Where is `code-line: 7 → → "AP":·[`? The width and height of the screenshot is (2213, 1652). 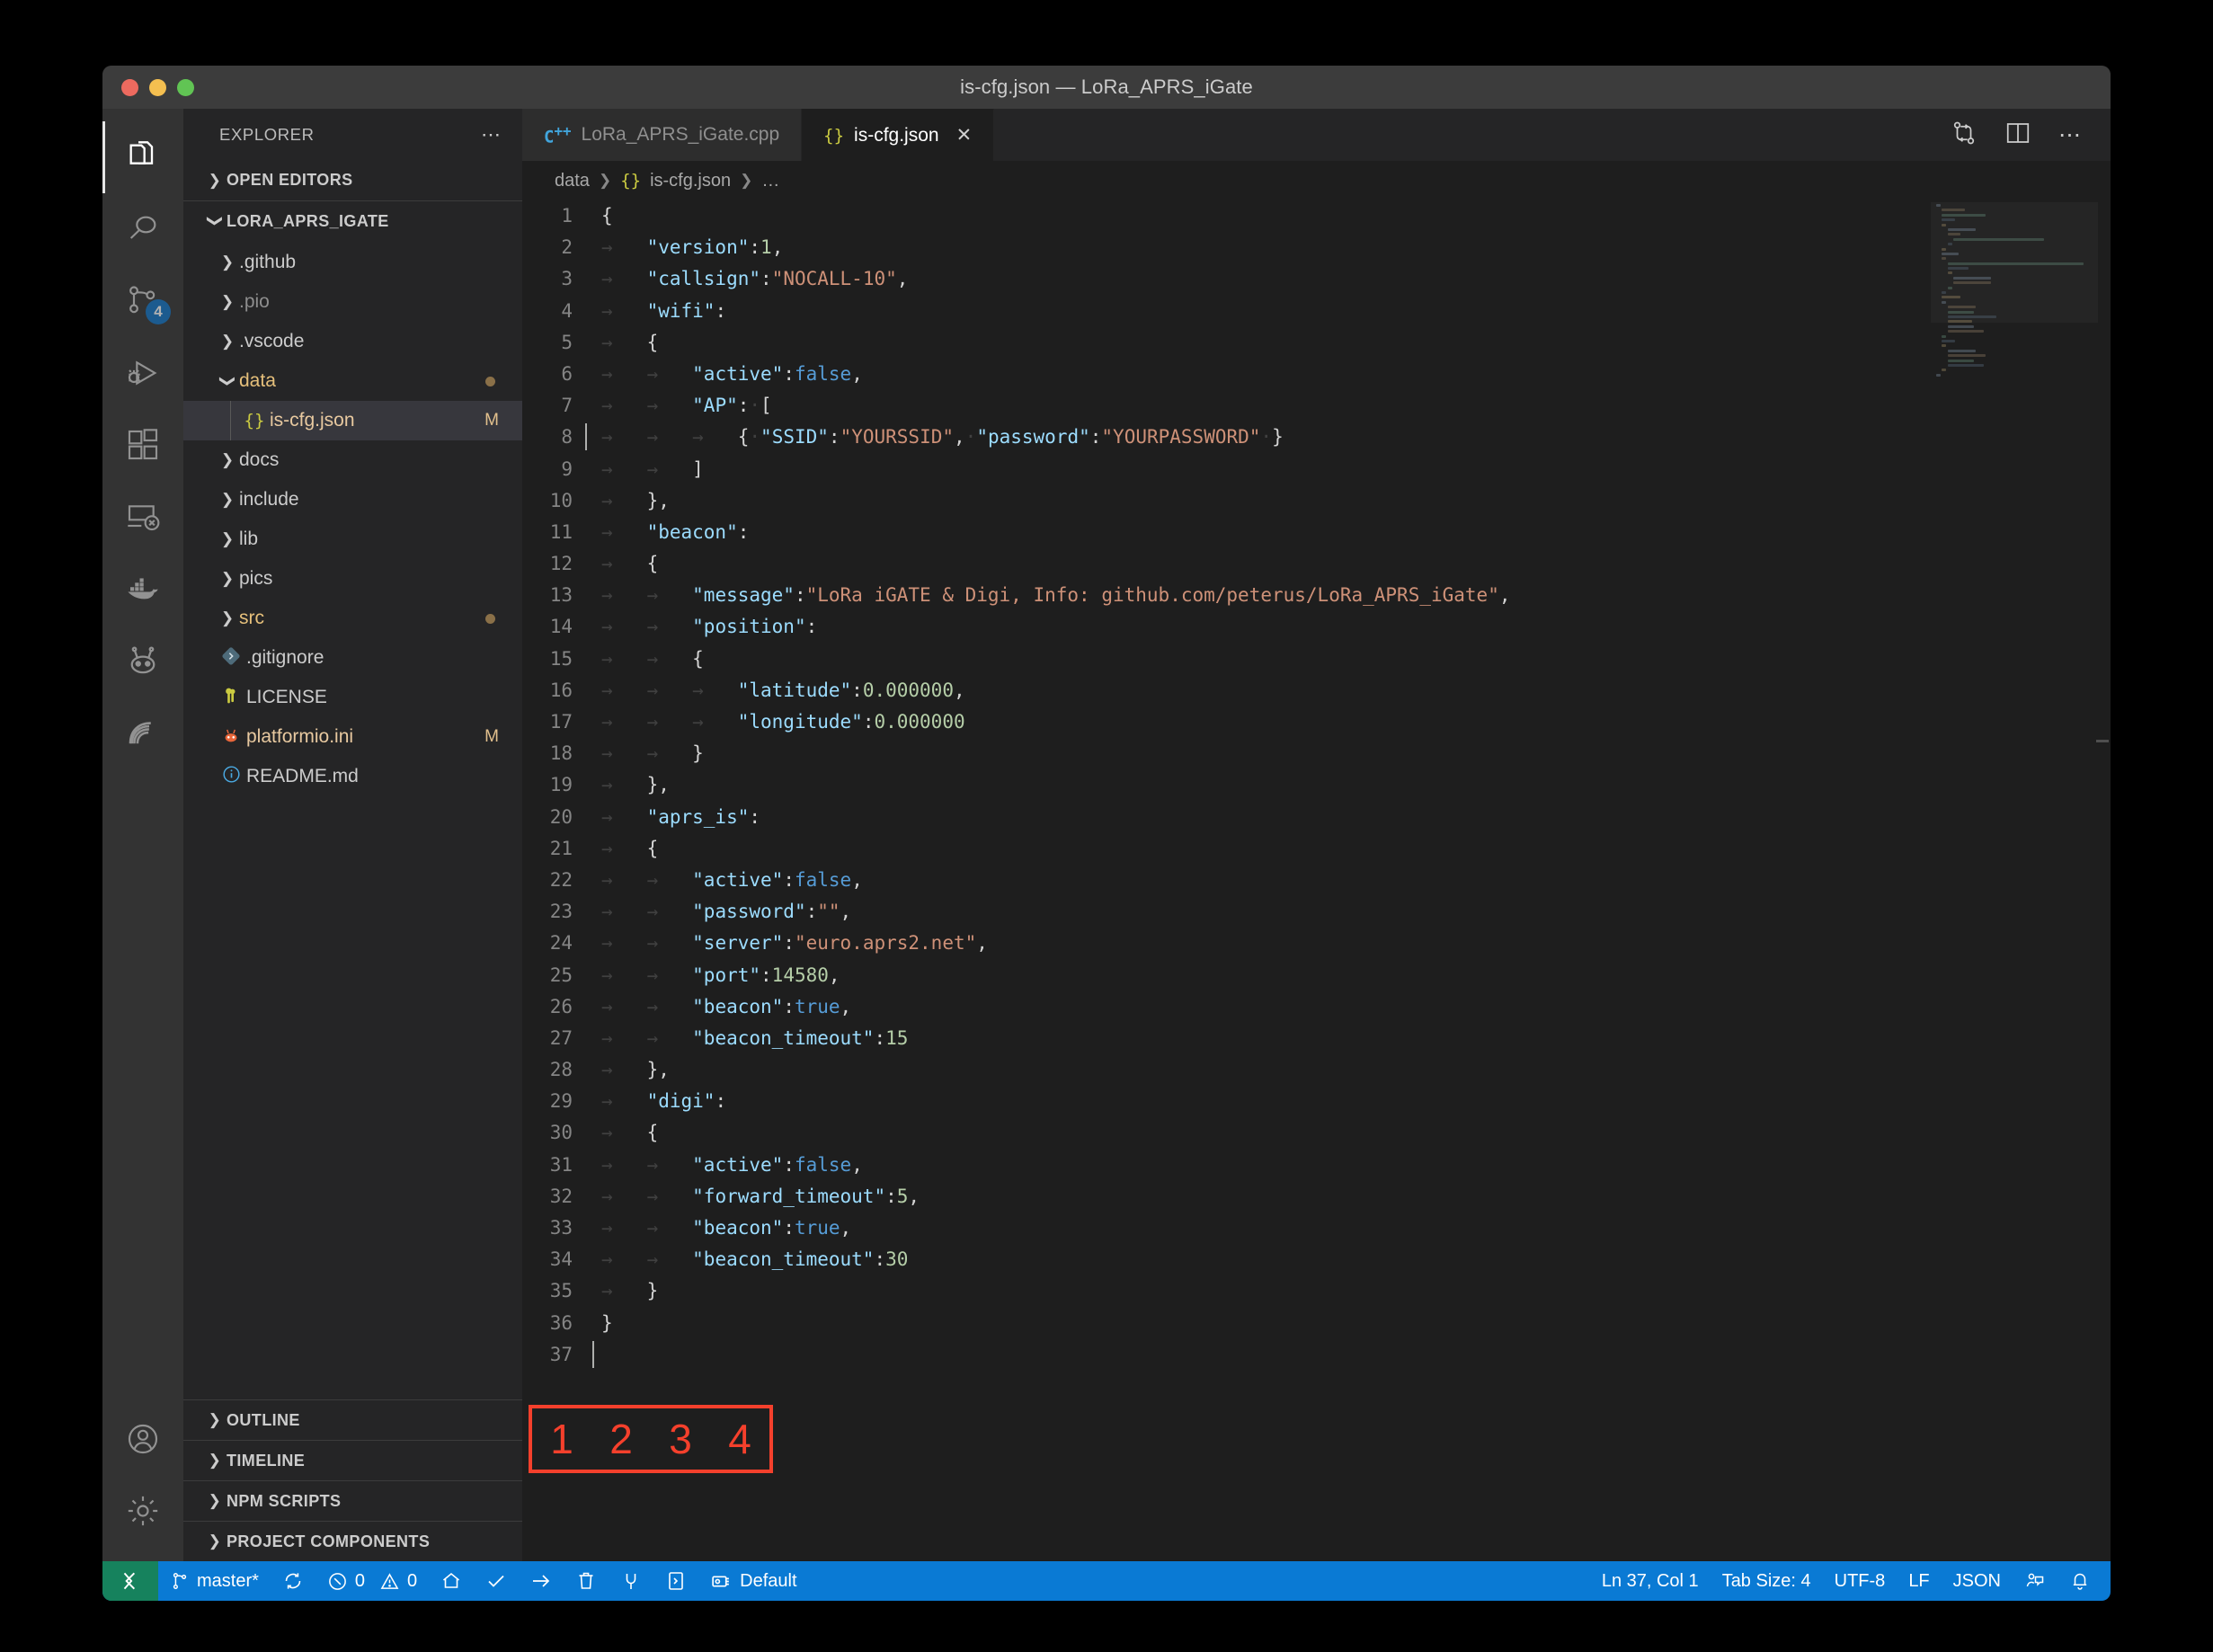 code-line: 7 → → "AP":·[ is located at coordinates (1316, 406).